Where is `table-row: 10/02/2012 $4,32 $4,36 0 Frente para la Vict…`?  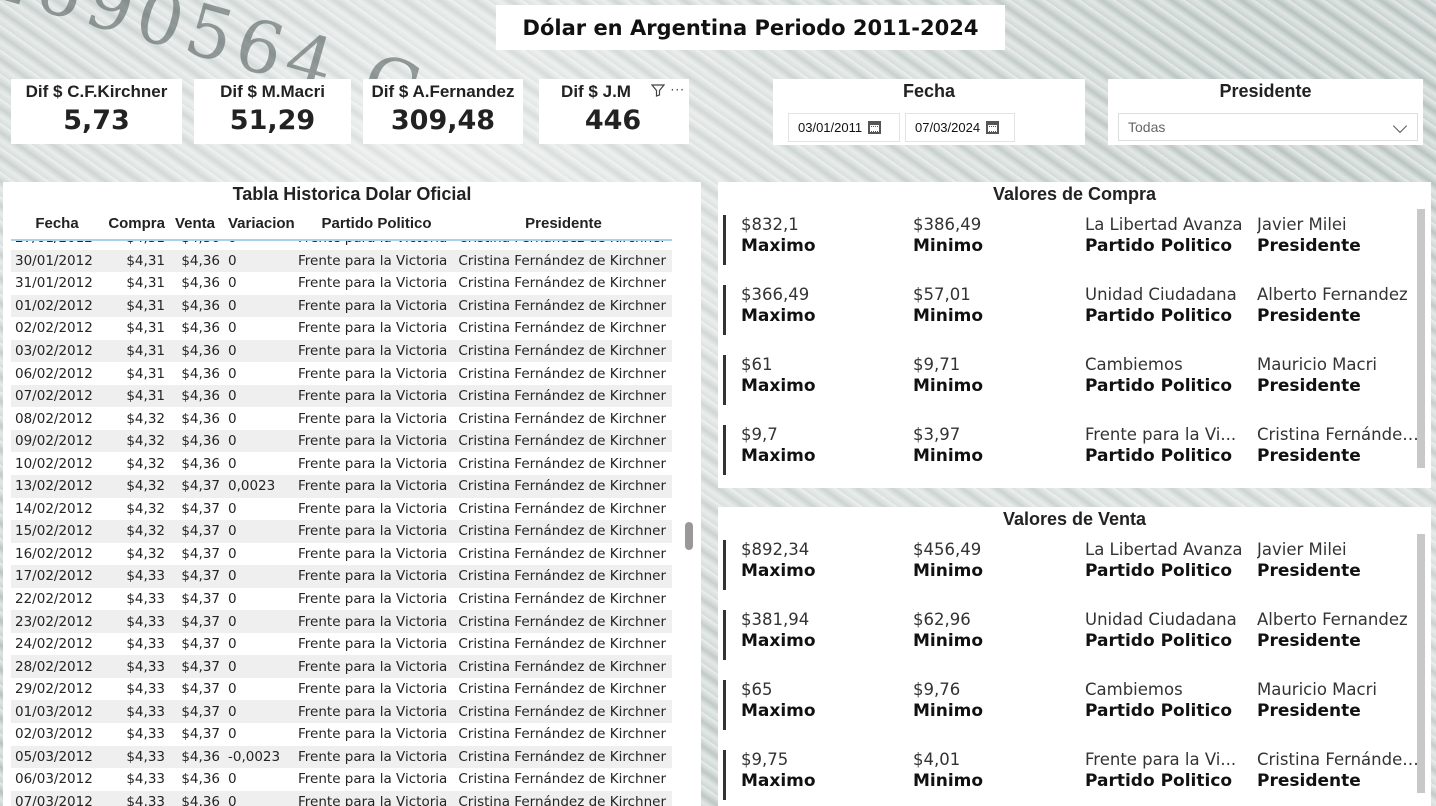
table-row: 10/02/2012 $4,32 $4,36 0 Frente para la Vict… is located at coordinates (341, 463).